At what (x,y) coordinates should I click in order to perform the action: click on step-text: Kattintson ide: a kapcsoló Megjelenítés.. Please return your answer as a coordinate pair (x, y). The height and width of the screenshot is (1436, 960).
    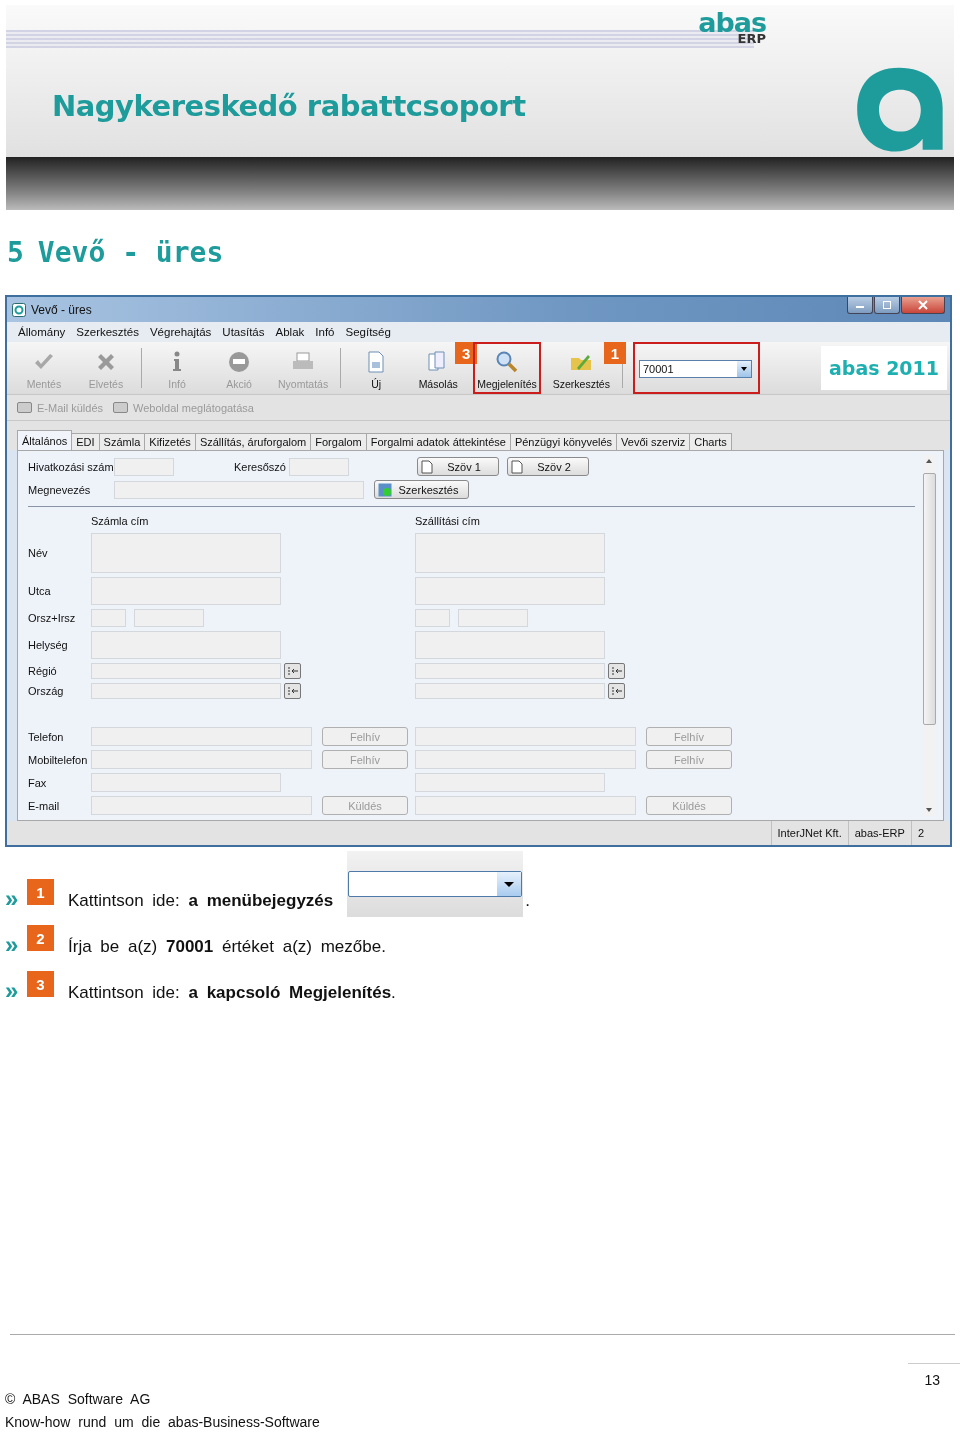
    Looking at the image, I should click on (232, 993).